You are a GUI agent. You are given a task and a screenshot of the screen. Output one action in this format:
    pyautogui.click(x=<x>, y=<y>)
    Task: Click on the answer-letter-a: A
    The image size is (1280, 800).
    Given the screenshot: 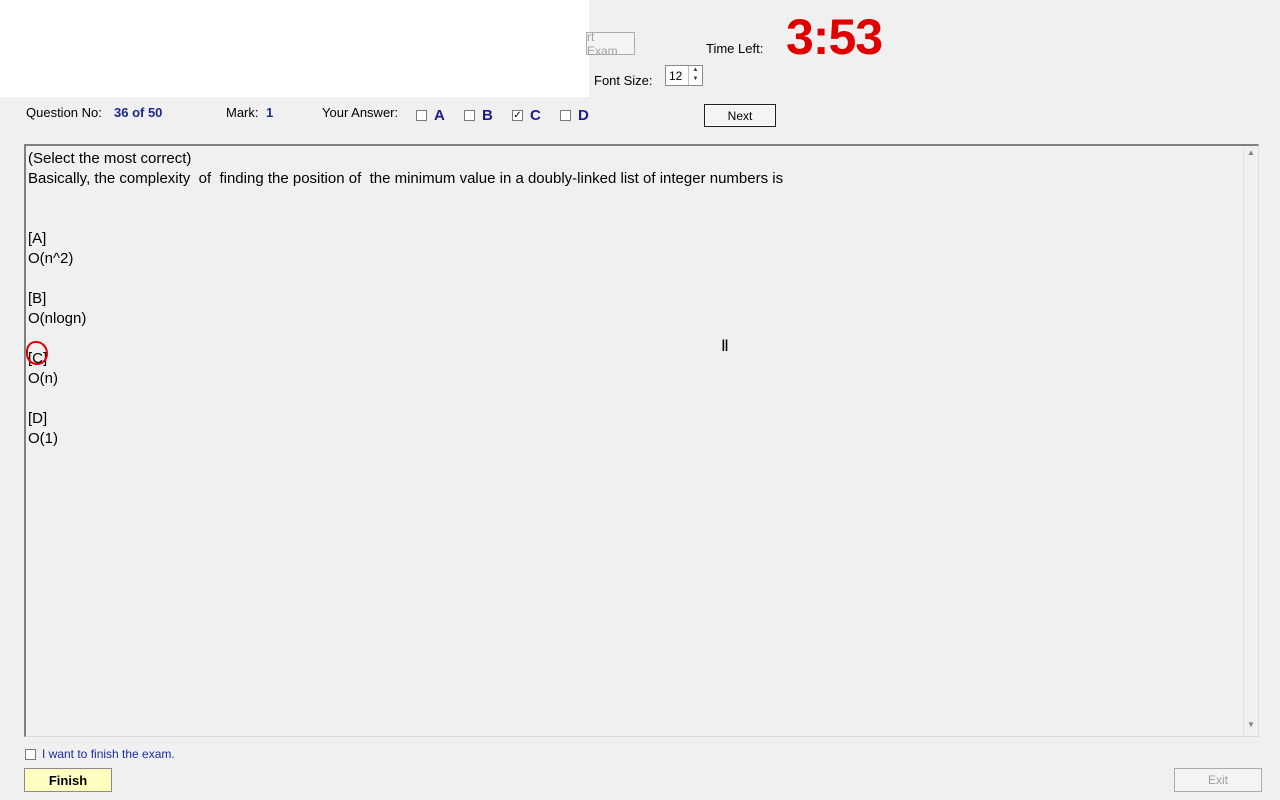 What is the action you would take?
    pyautogui.click(x=439, y=115)
    